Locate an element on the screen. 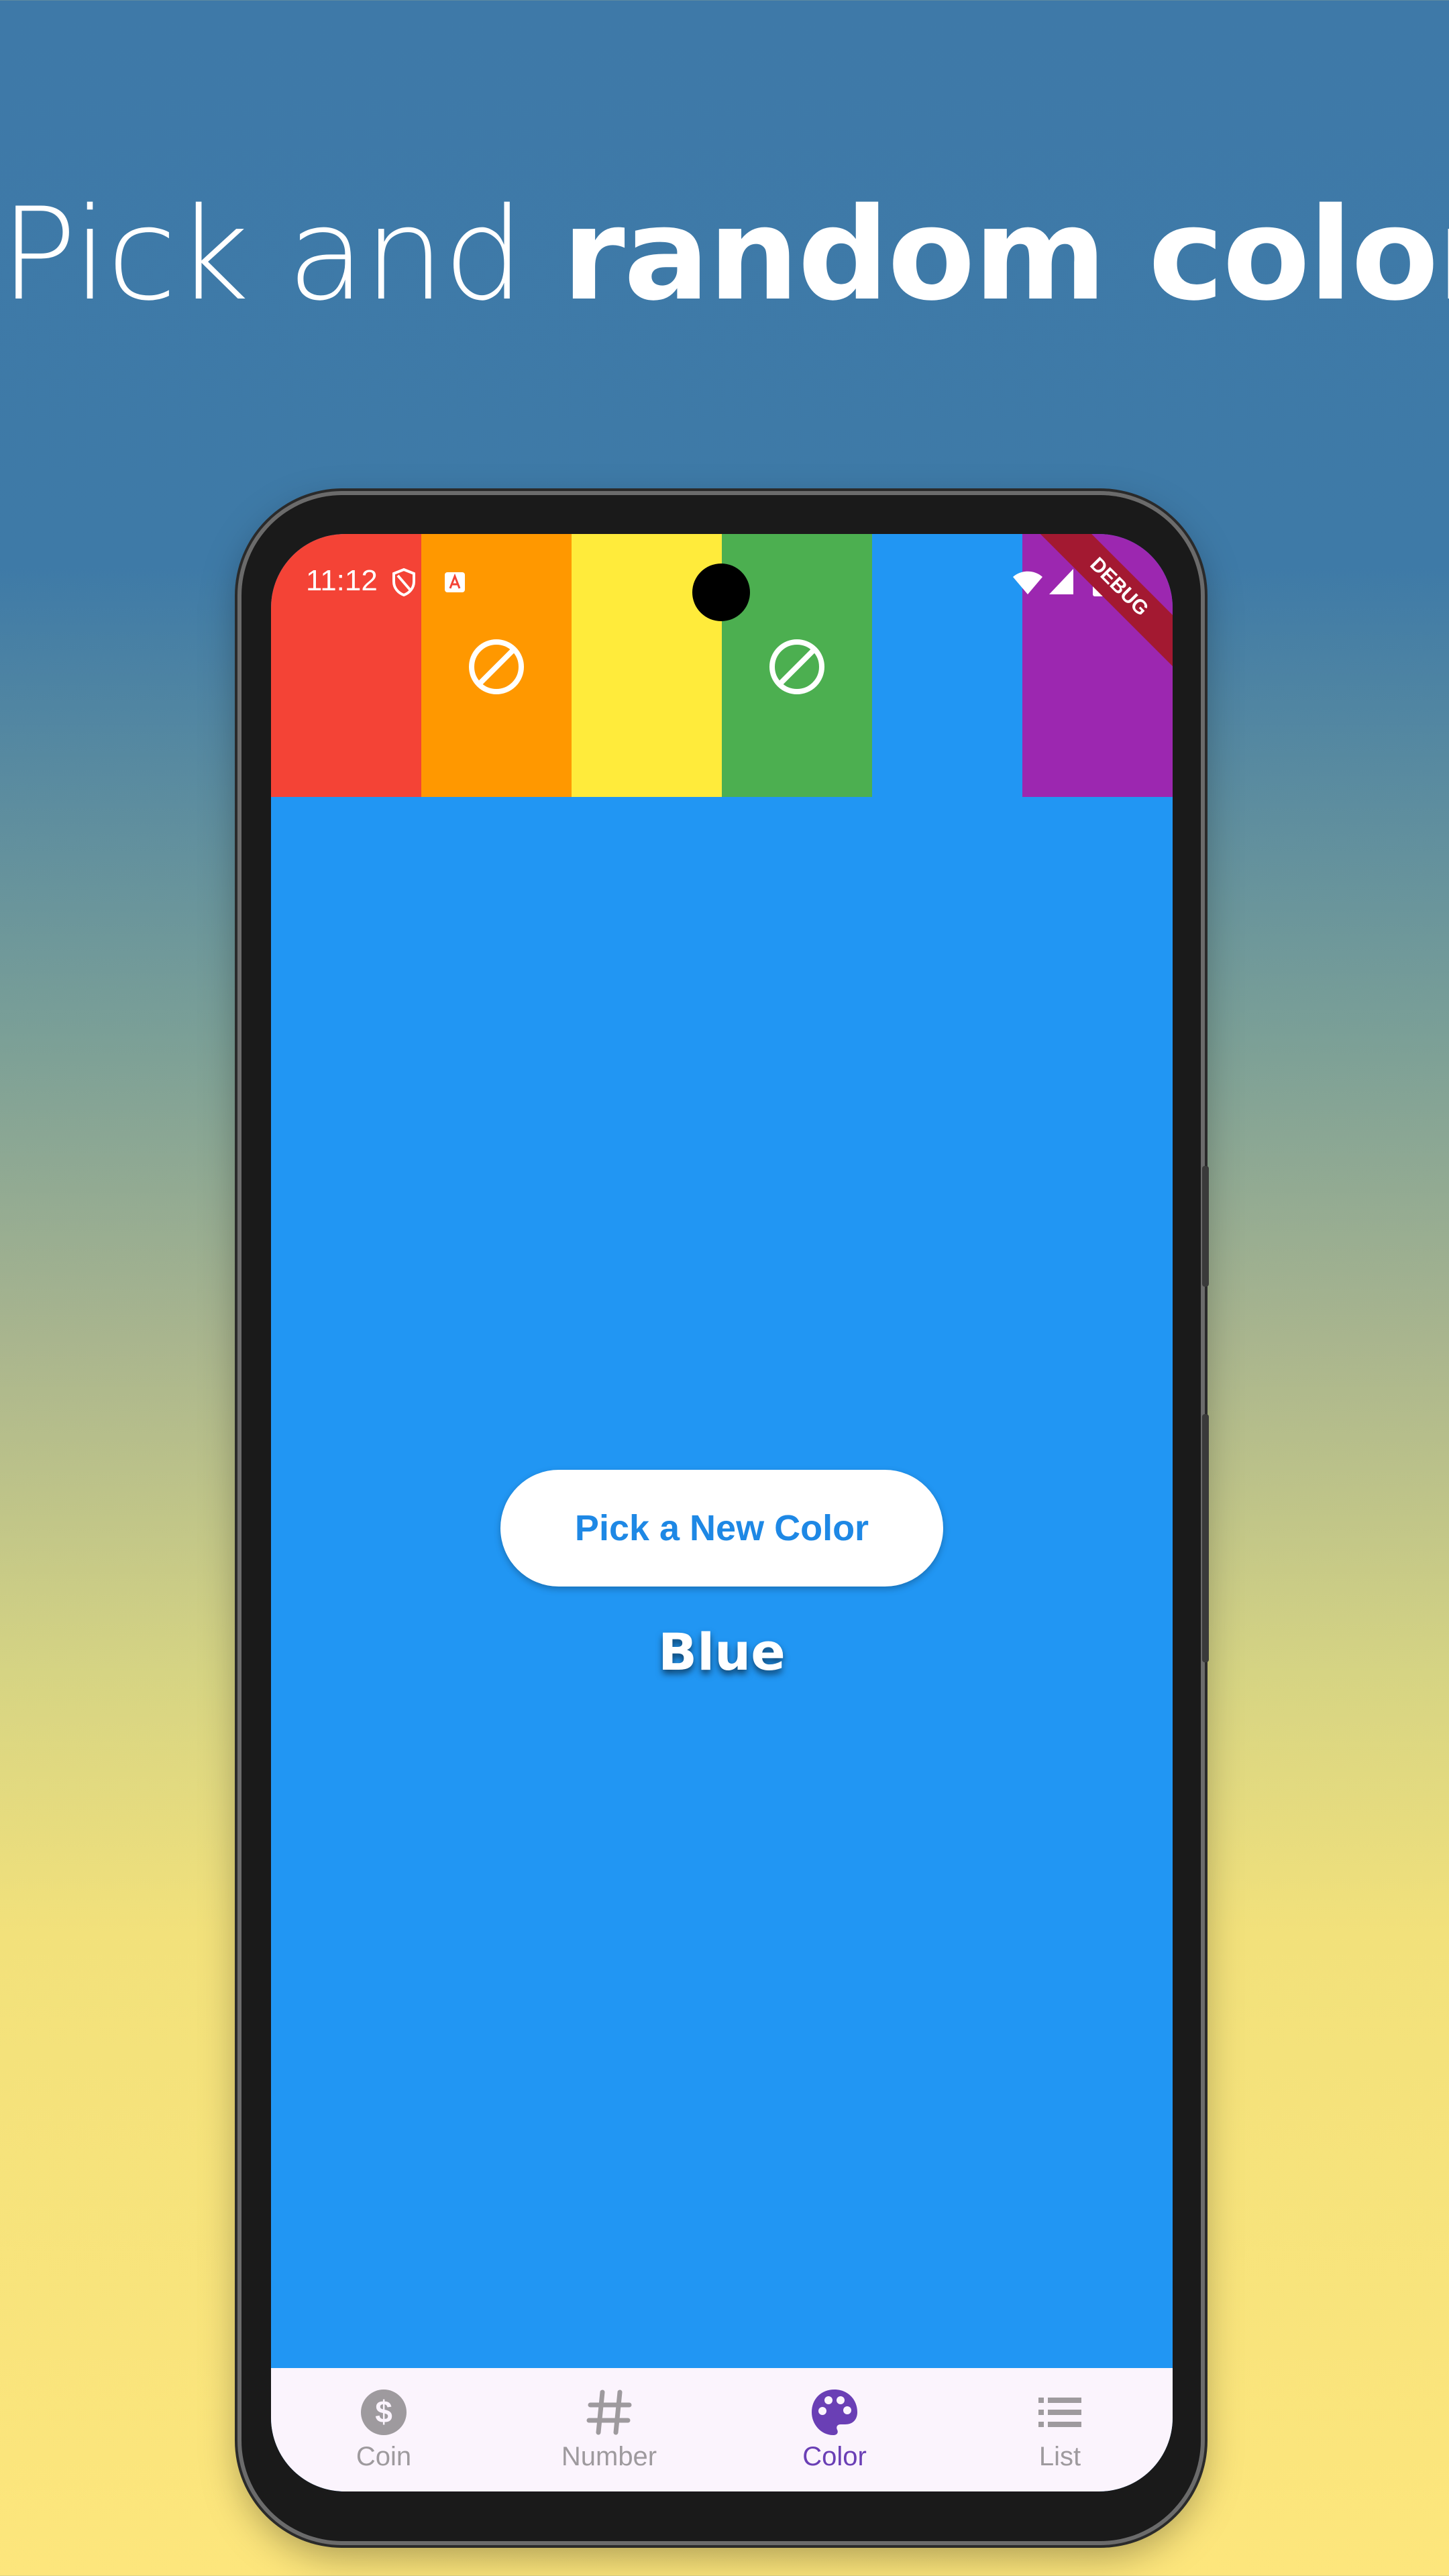 This screenshot has height=2576, width=1449. nav-label-coin: Coin is located at coordinates (384, 2456).